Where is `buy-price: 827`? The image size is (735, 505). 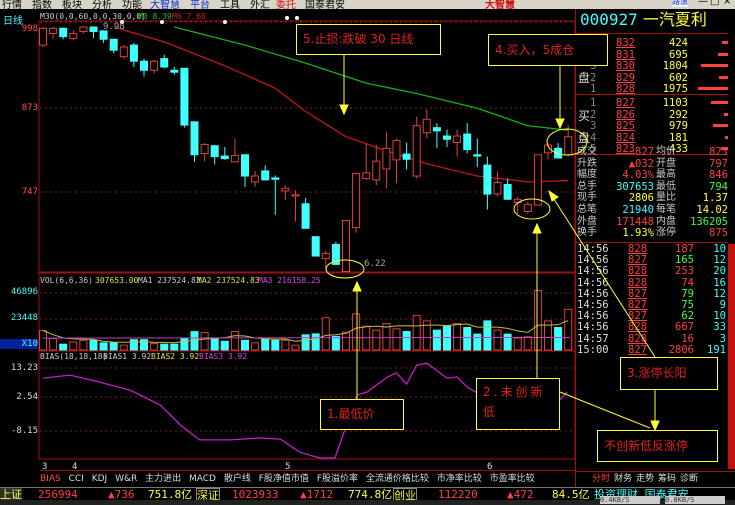
buy-price: 827 is located at coordinates (625, 103).